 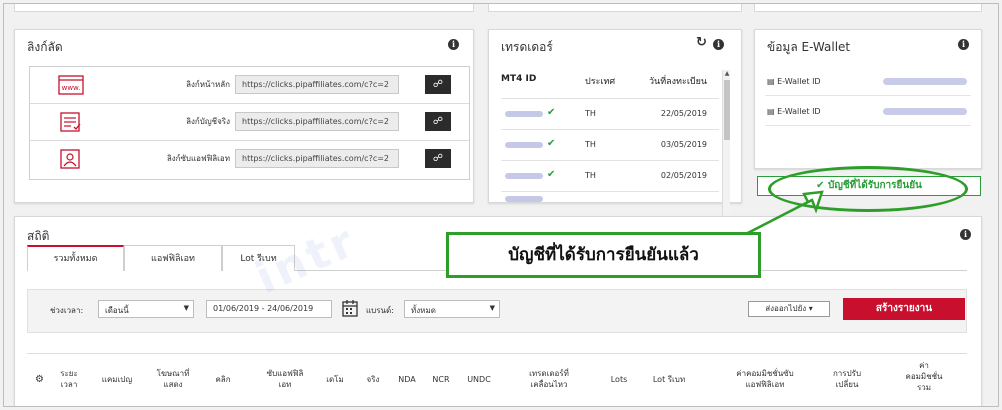 I want to click on callout-arrow, so click(x=778, y=216).